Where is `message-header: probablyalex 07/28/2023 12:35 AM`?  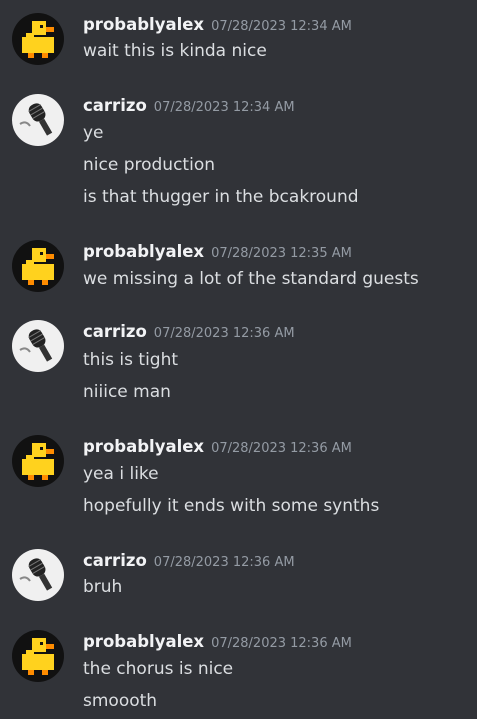 message-header: probablyalex 07/28/2023 12:35 AM is located at coordinates (217, 252).